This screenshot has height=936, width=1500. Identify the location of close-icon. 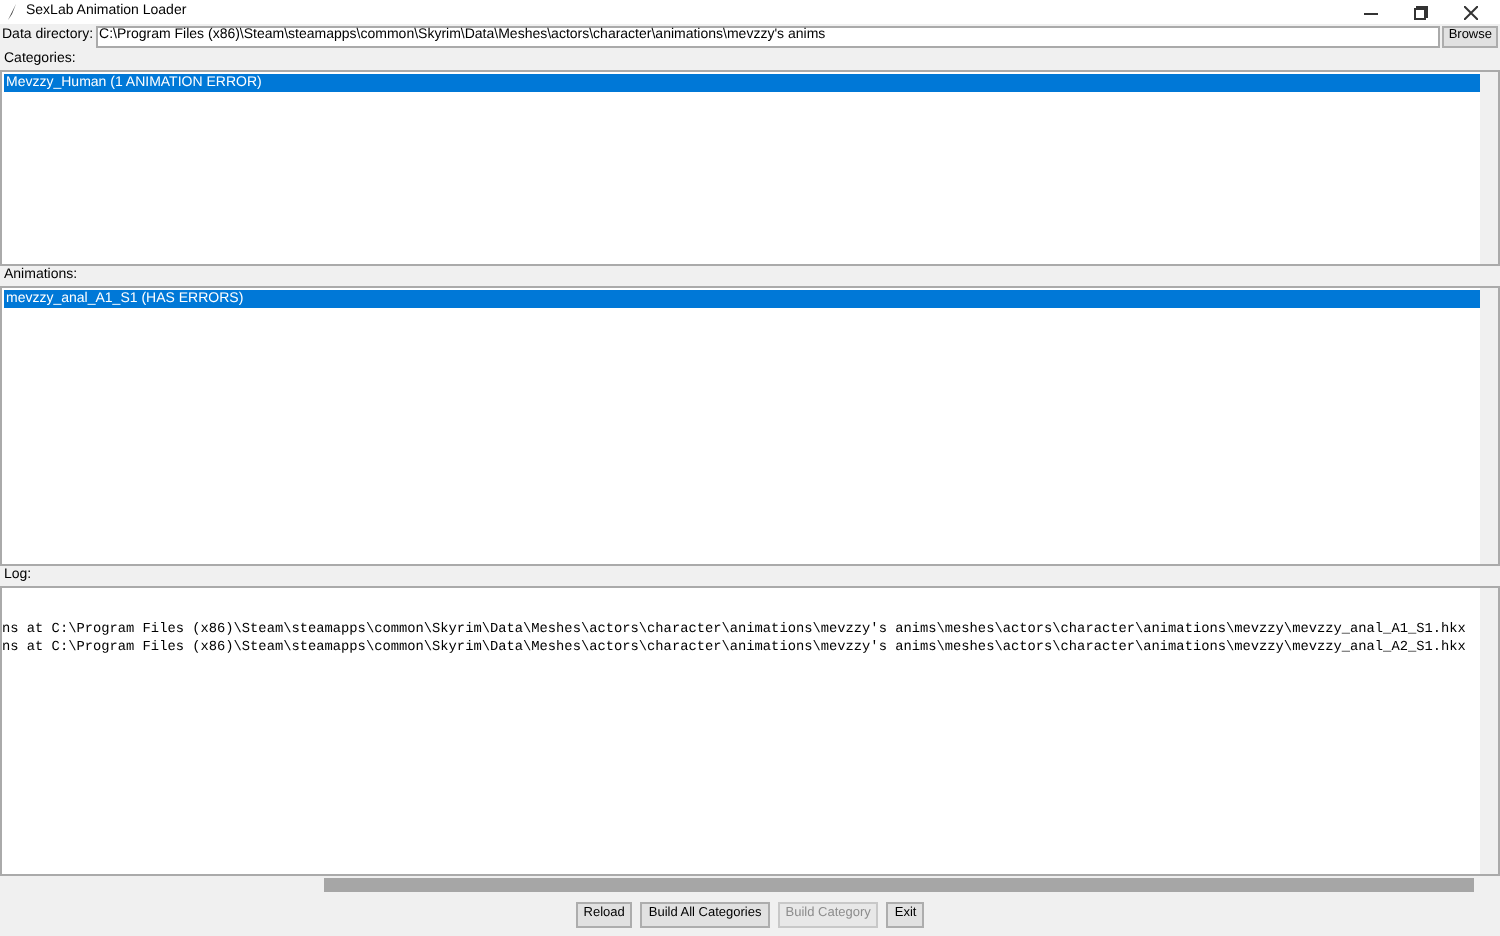
(1471, 12).